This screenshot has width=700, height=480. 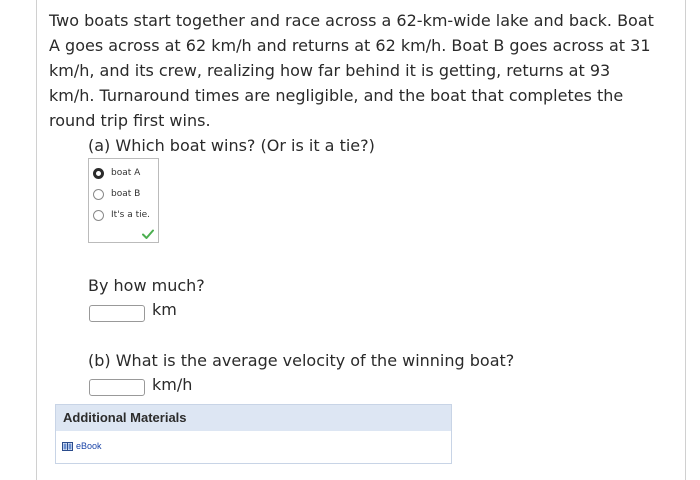 What do you see at coordinates (117, 313) in the screenshot?
I see `distance-input` at bounding box center [117, 313].